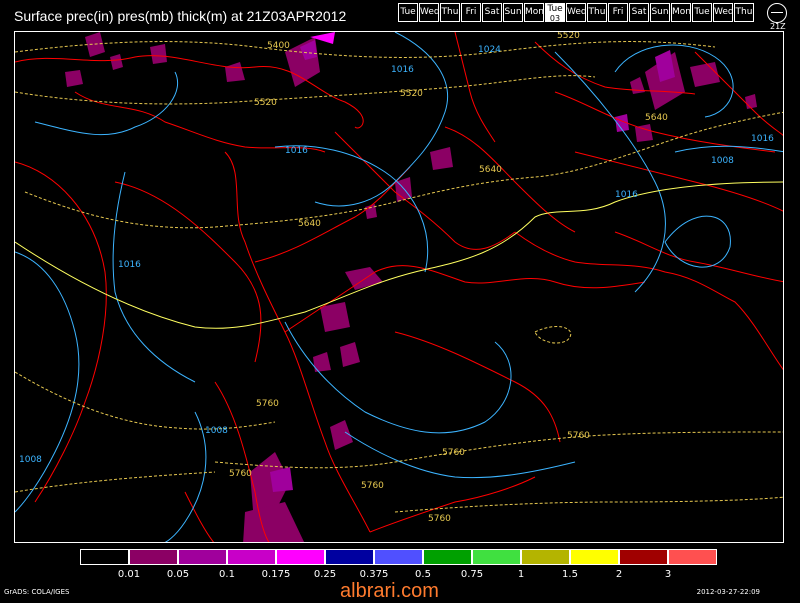  I want to click on legend-label: 0.75, so click(472, 574).